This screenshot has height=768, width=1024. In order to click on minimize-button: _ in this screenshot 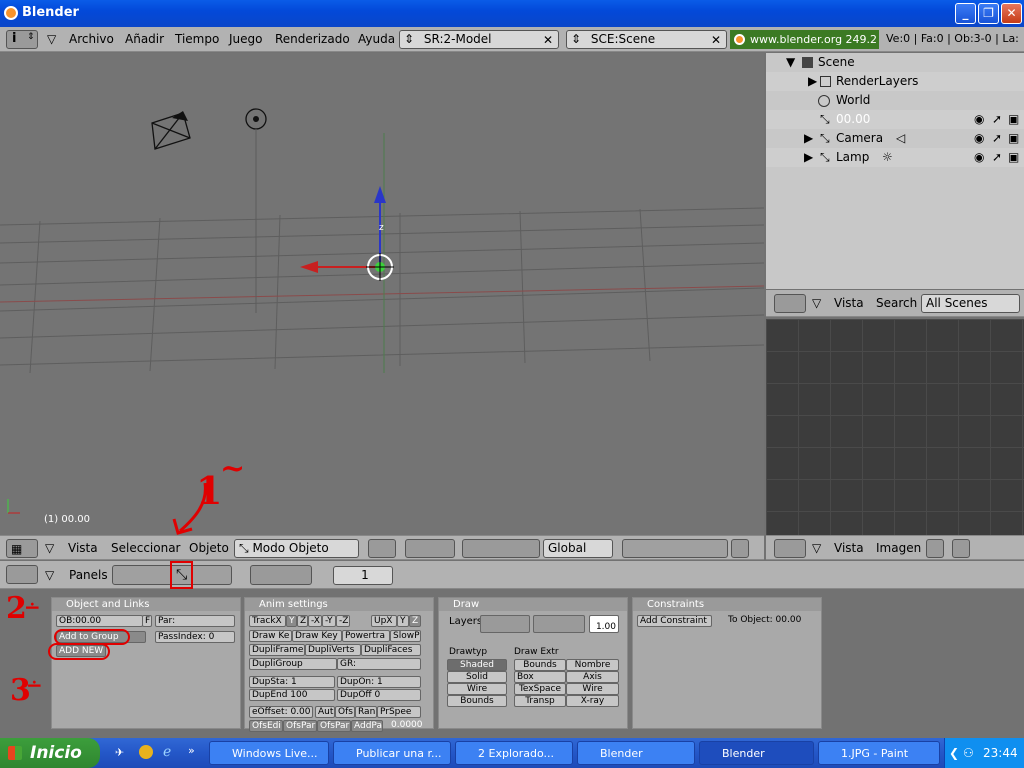, I will do `click(965, 13)`.